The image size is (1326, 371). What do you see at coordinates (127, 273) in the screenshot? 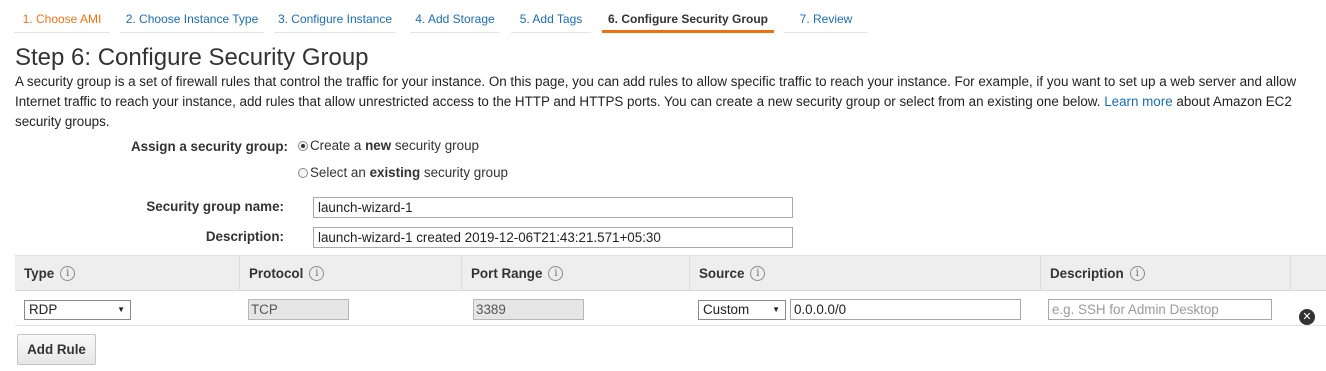
I see `header-type: Type i` at bounding box center [127, 273].